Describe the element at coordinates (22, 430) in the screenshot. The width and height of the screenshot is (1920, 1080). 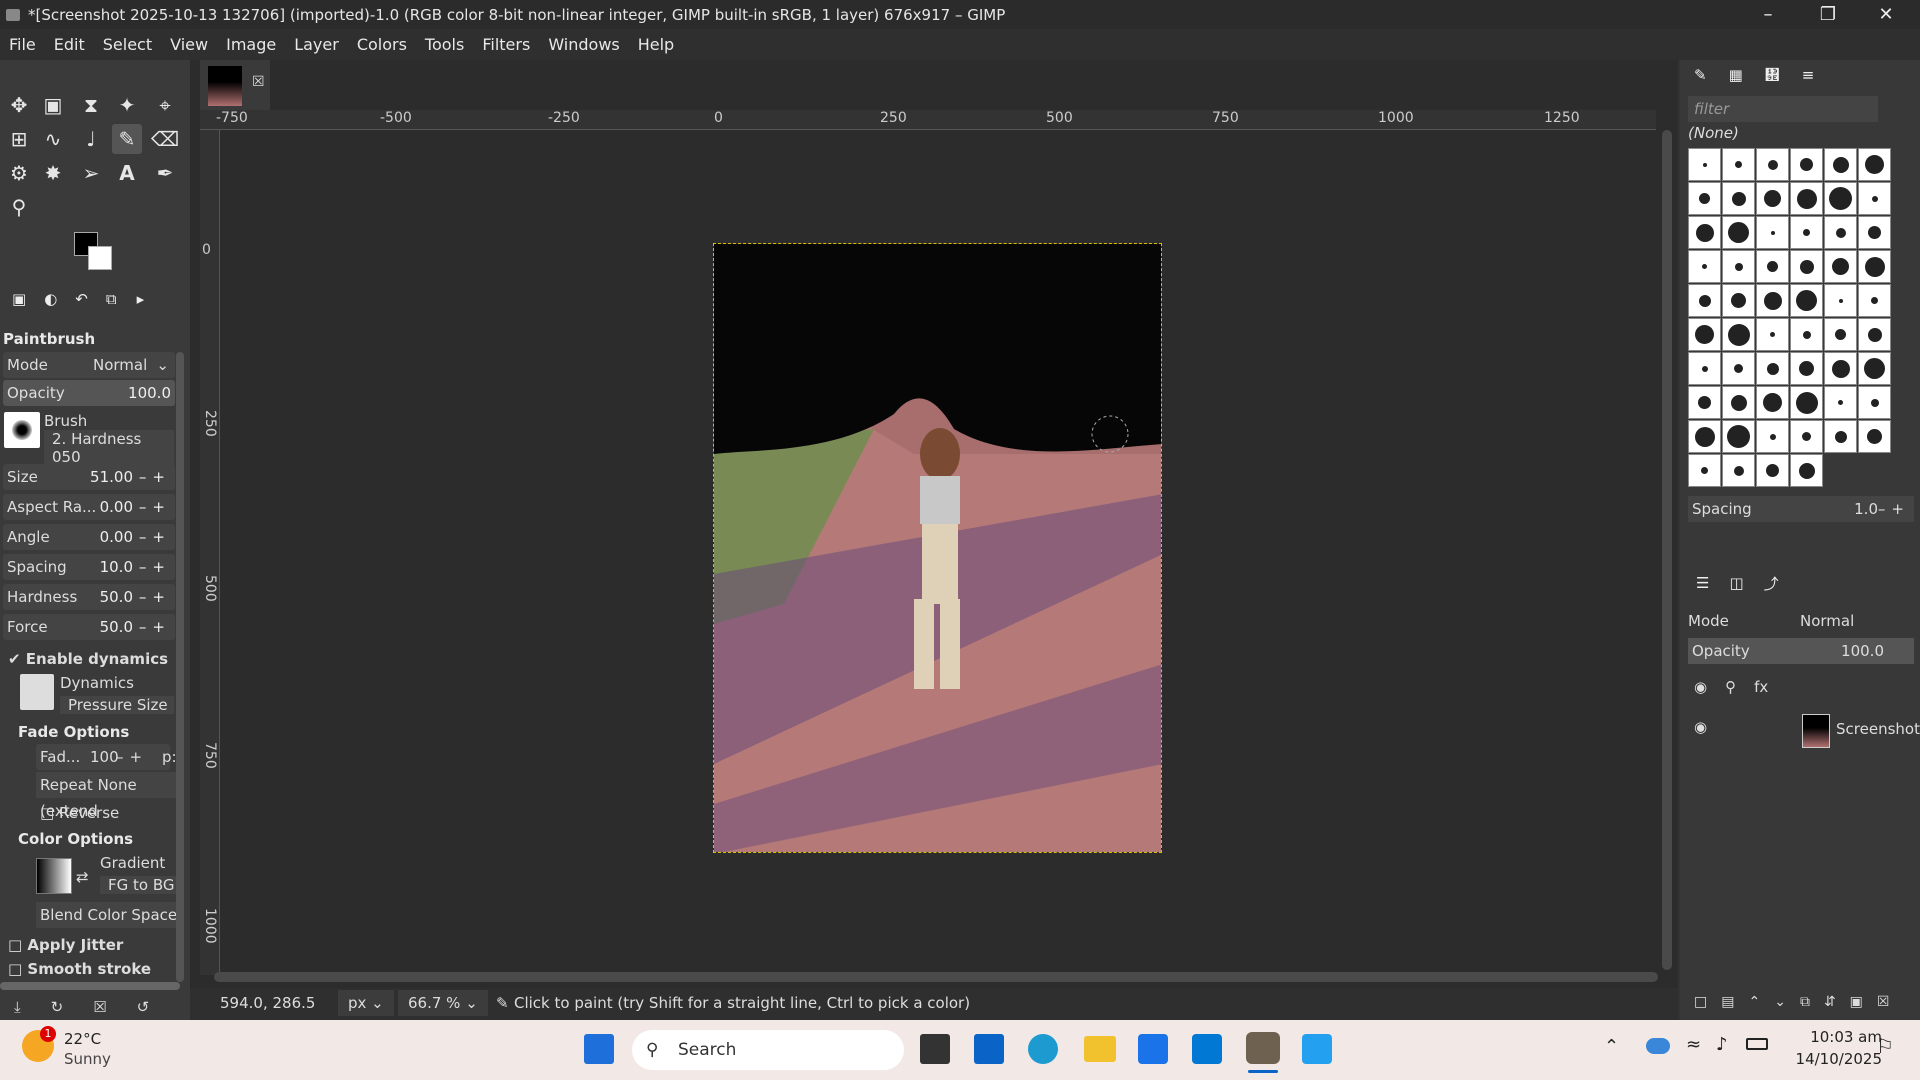
I see `brush-preview` at that location.